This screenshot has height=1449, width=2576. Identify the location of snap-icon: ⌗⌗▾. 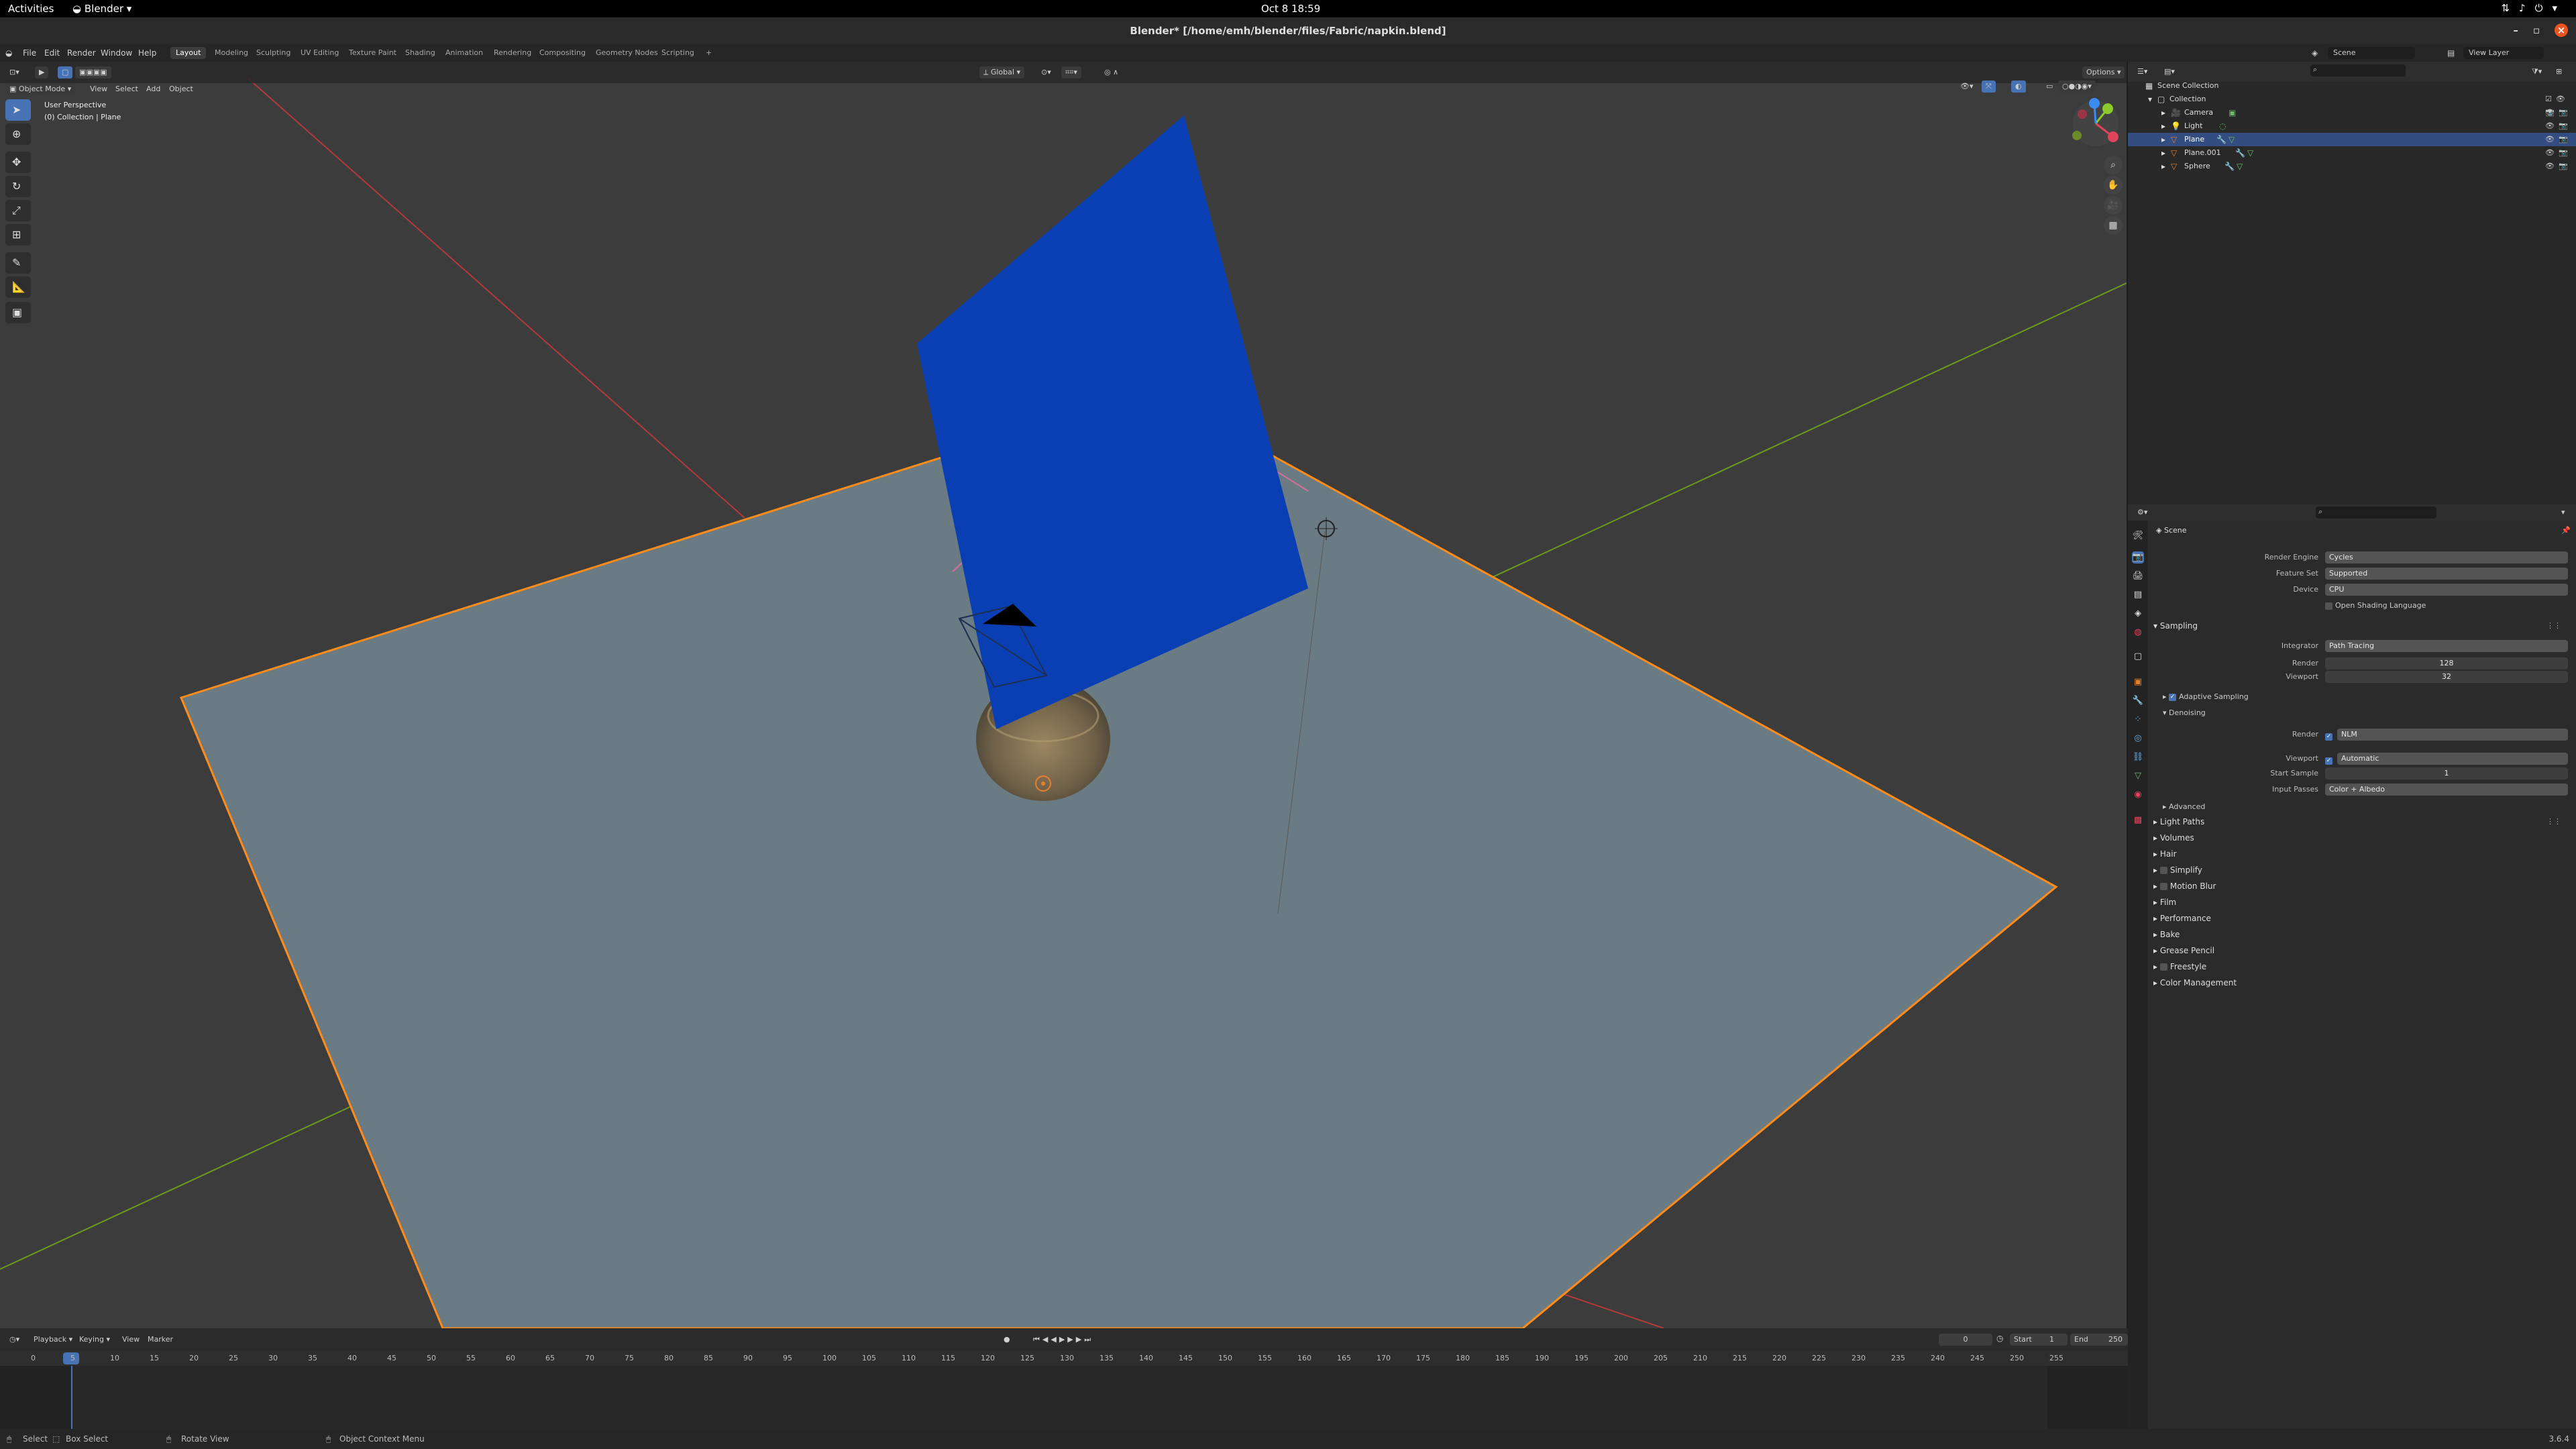
(1071, 72).